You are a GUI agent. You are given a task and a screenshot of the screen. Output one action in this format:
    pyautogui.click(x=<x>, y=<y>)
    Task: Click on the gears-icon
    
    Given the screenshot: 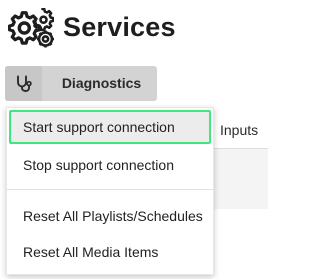 What is the action you would take?
    pyautogui.click(x=31, y=28)
    